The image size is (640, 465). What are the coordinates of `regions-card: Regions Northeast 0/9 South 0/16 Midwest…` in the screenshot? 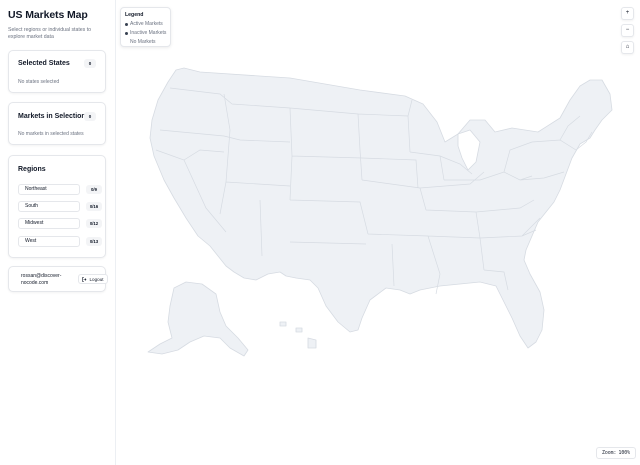 It's located at (57, 206).